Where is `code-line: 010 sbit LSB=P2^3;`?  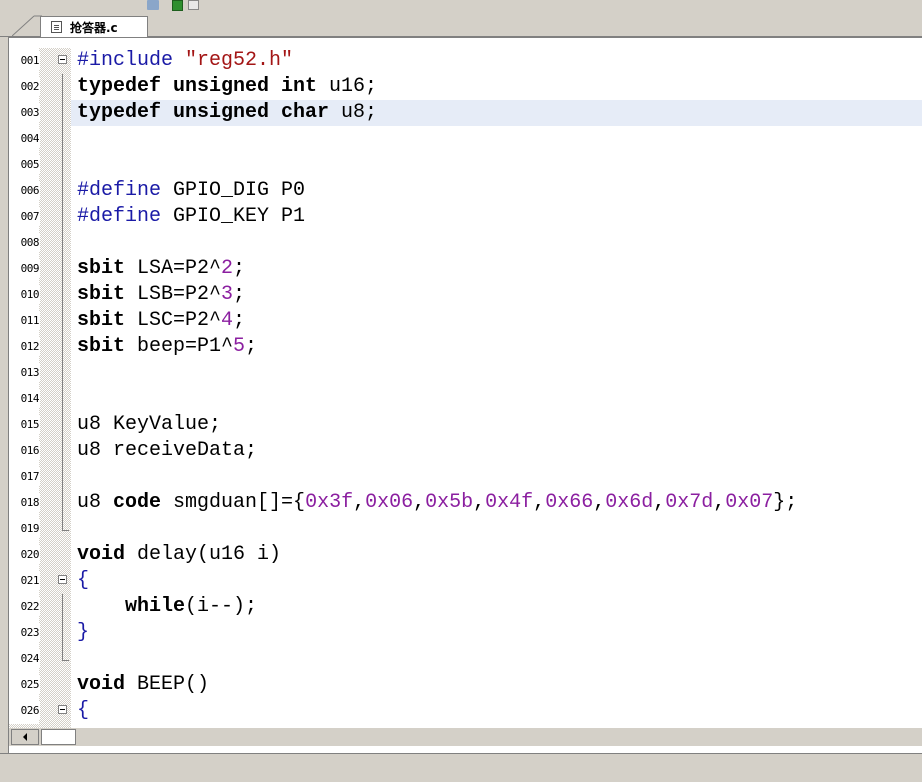 code-line: 010 sbit LSB=P2^3; is located at coordinates (465, 295).